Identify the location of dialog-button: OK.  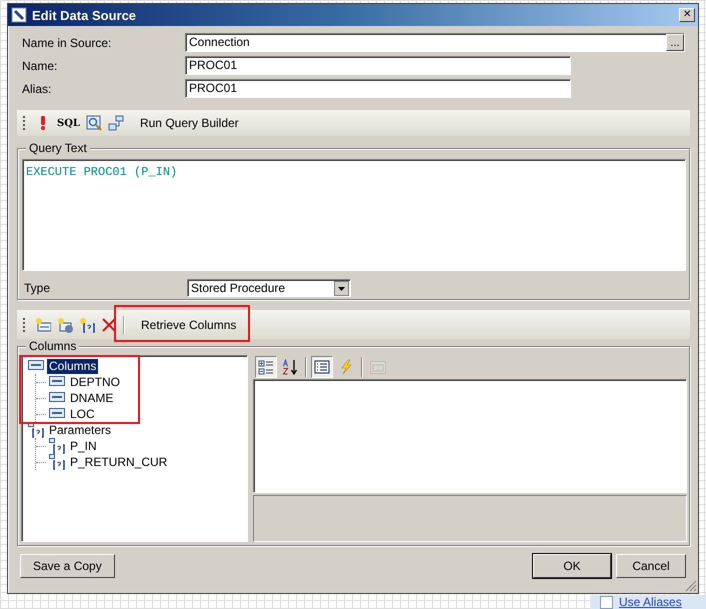
(572, 566).